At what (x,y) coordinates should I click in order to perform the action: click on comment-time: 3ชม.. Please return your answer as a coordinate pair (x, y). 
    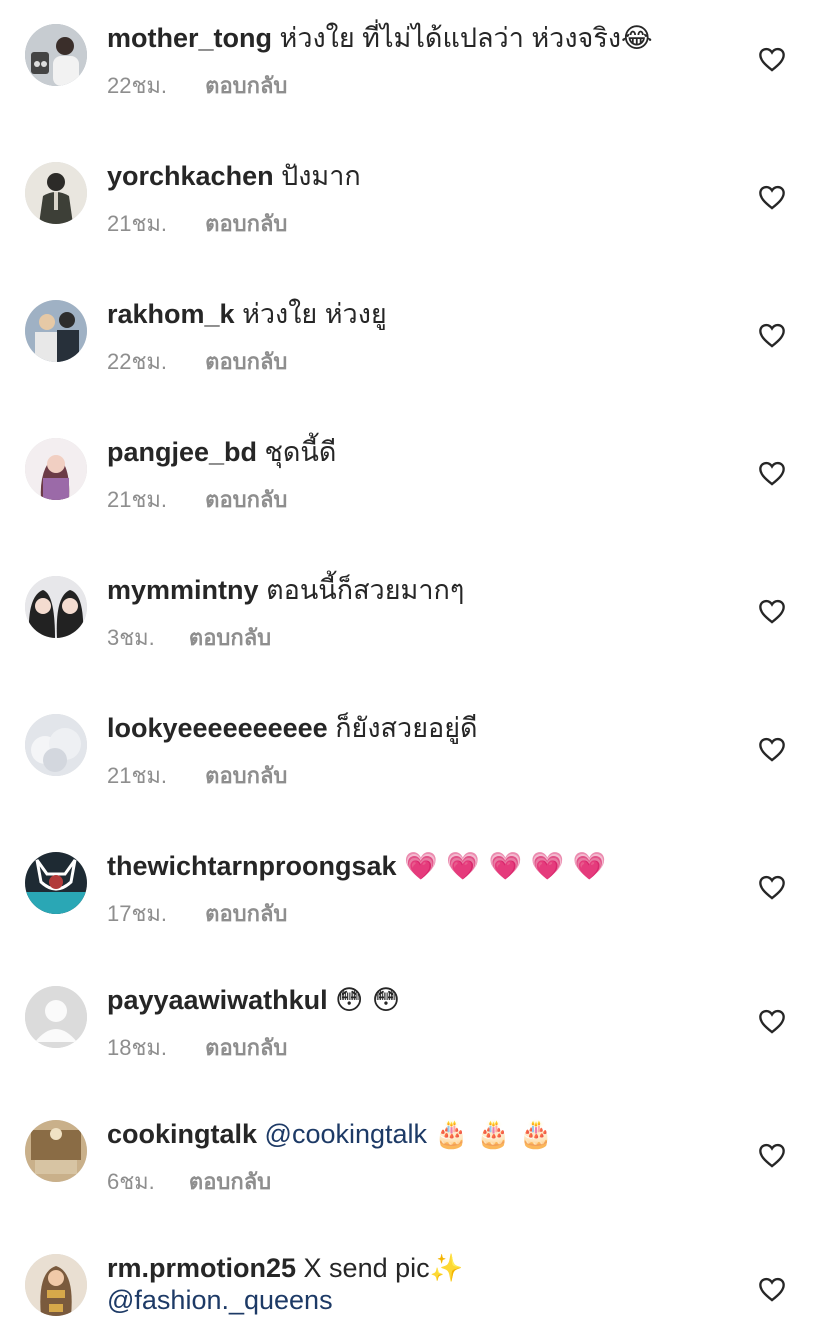
    Looking at the image, I should click on (131, 637).